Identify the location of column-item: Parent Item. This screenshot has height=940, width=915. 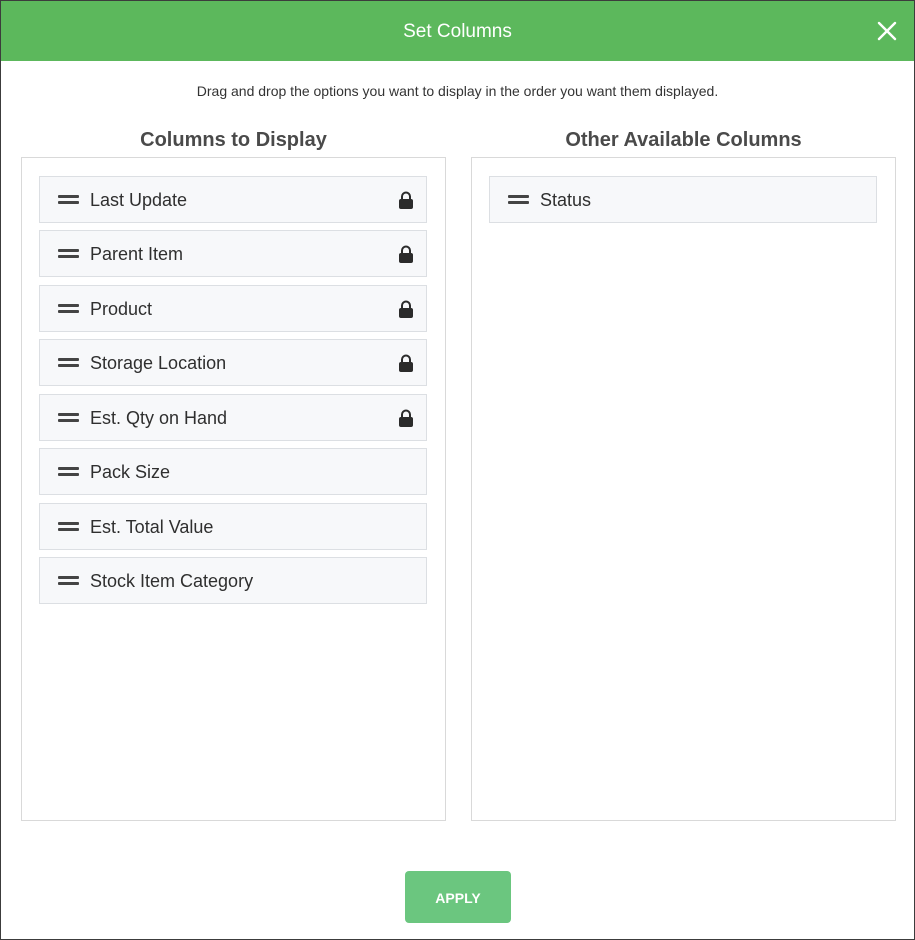
(233, 253).